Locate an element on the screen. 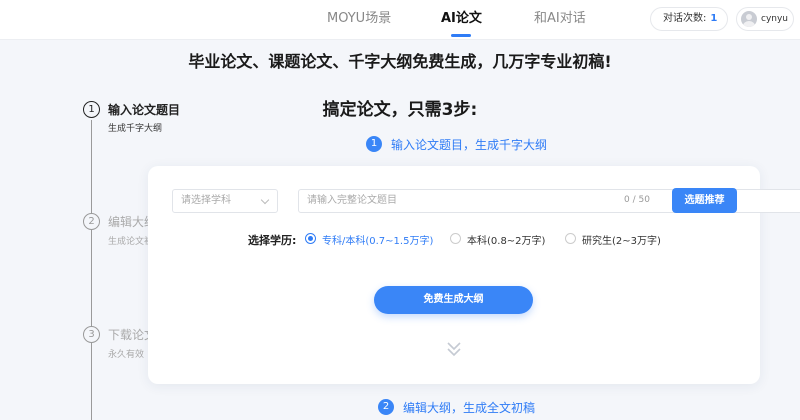  avatar-icon is located at coordinates (749, 19).